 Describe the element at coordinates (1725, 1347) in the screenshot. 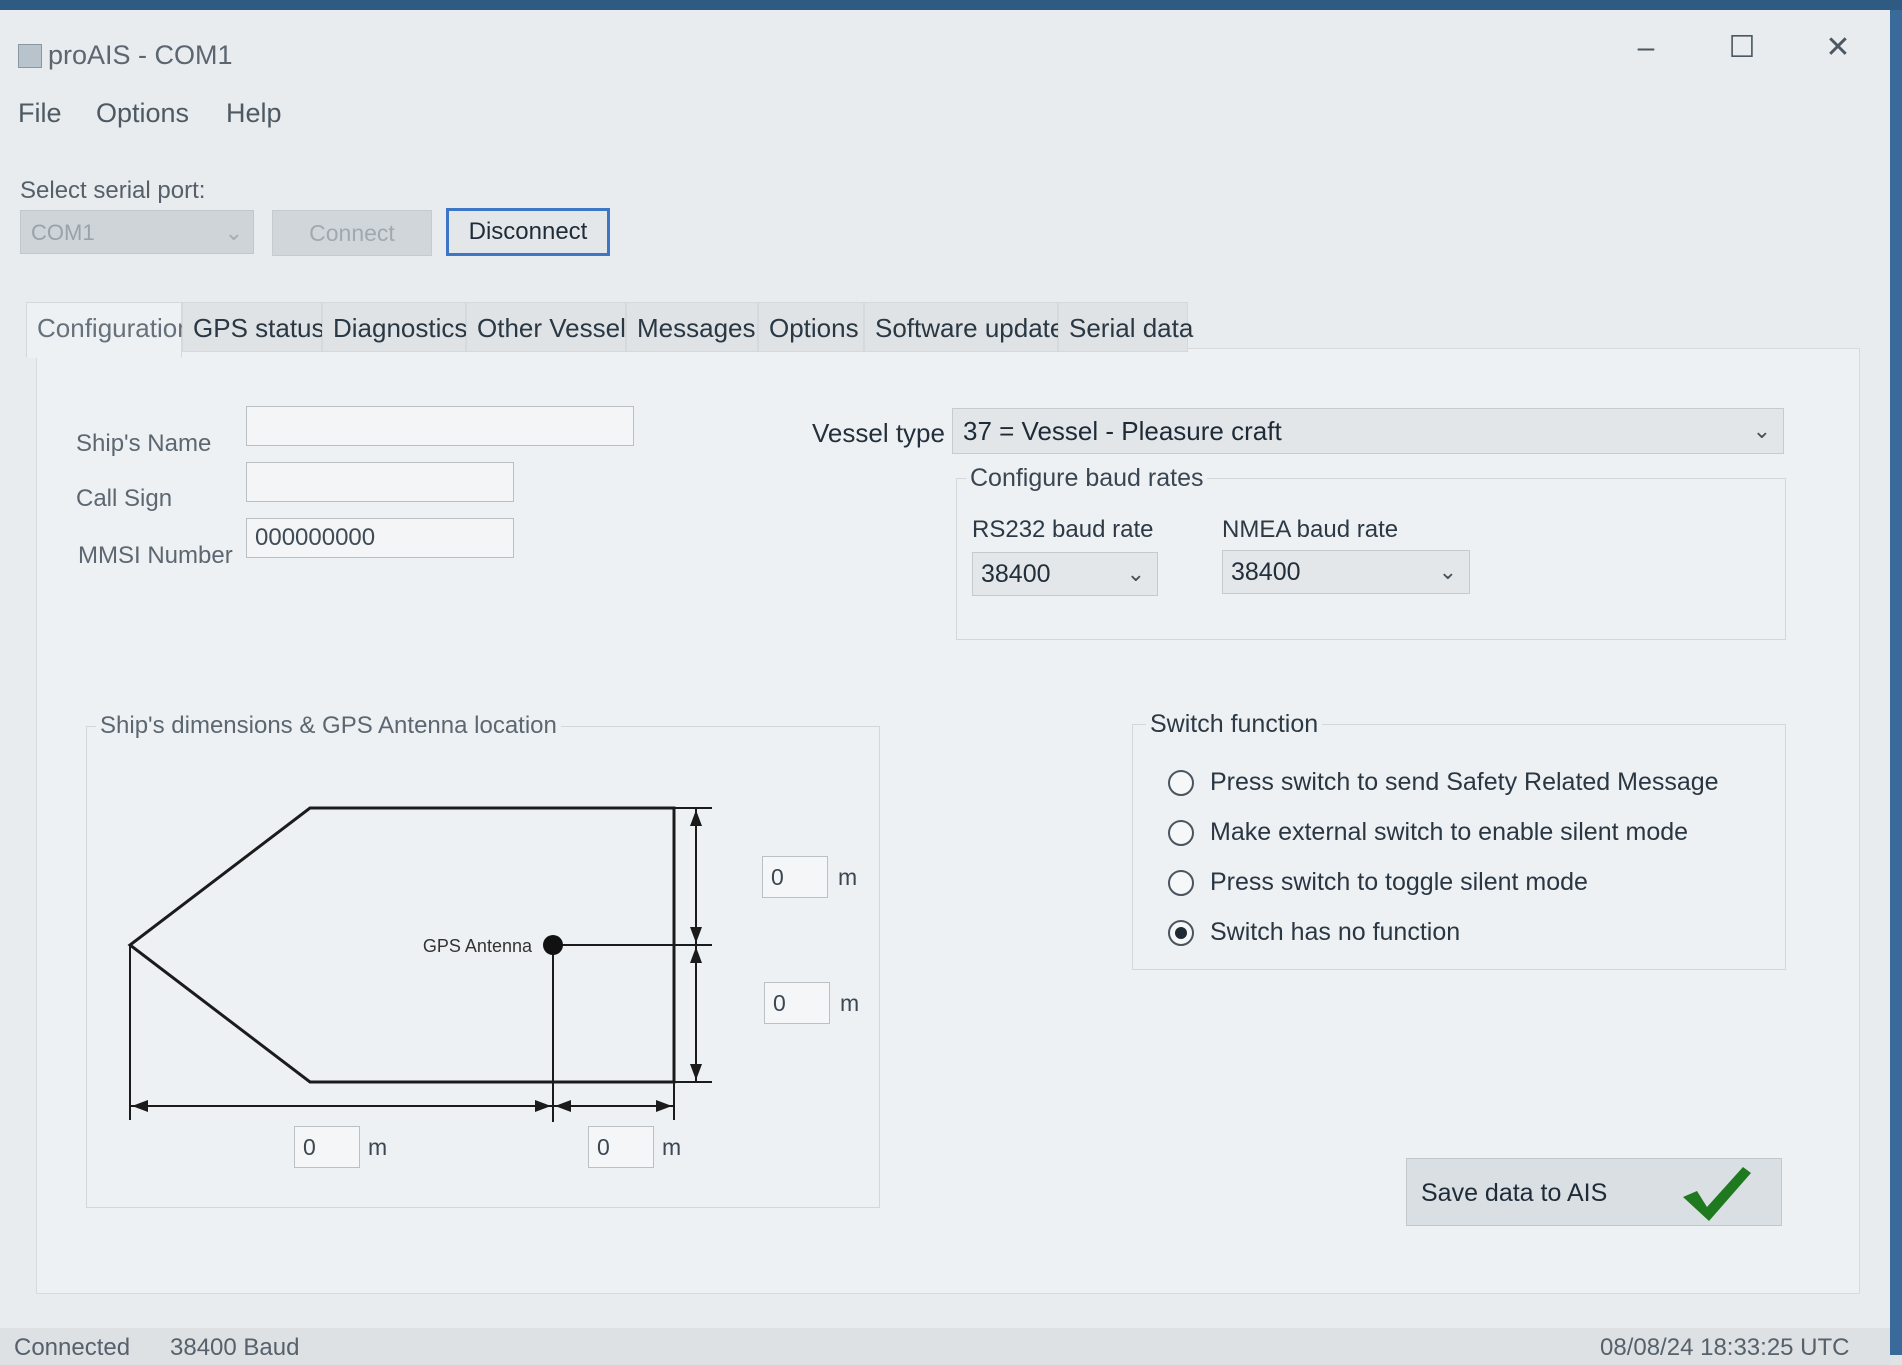

I see `datetime-status: 08/08/24 18:33:25 UTC` at that location.